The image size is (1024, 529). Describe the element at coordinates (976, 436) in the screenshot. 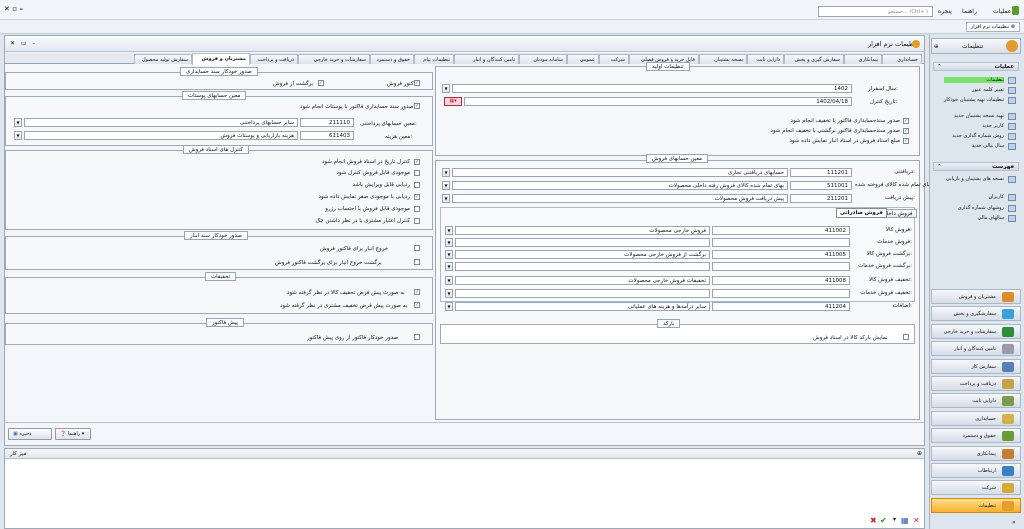

I see `nav-button: حقوق و دستمزد` at that location.